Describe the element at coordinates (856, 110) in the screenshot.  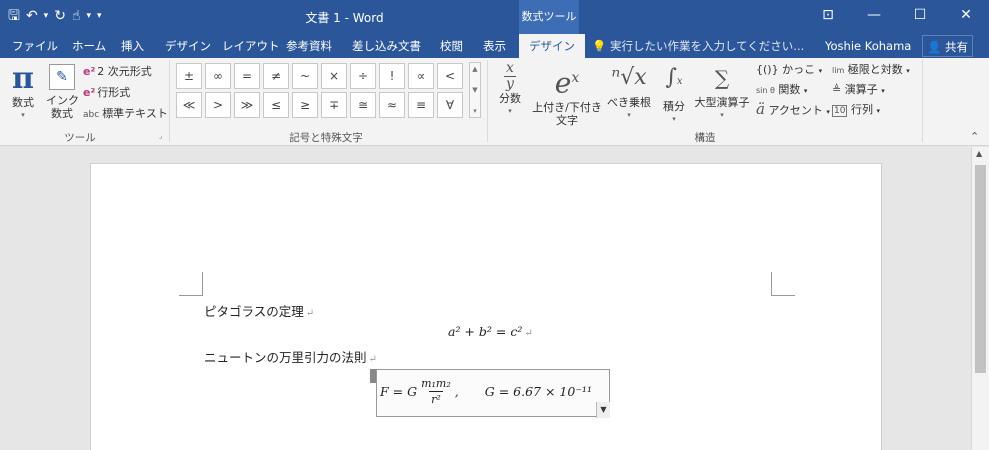
I see `matrix-button: 10 行列 ▾` at that location.